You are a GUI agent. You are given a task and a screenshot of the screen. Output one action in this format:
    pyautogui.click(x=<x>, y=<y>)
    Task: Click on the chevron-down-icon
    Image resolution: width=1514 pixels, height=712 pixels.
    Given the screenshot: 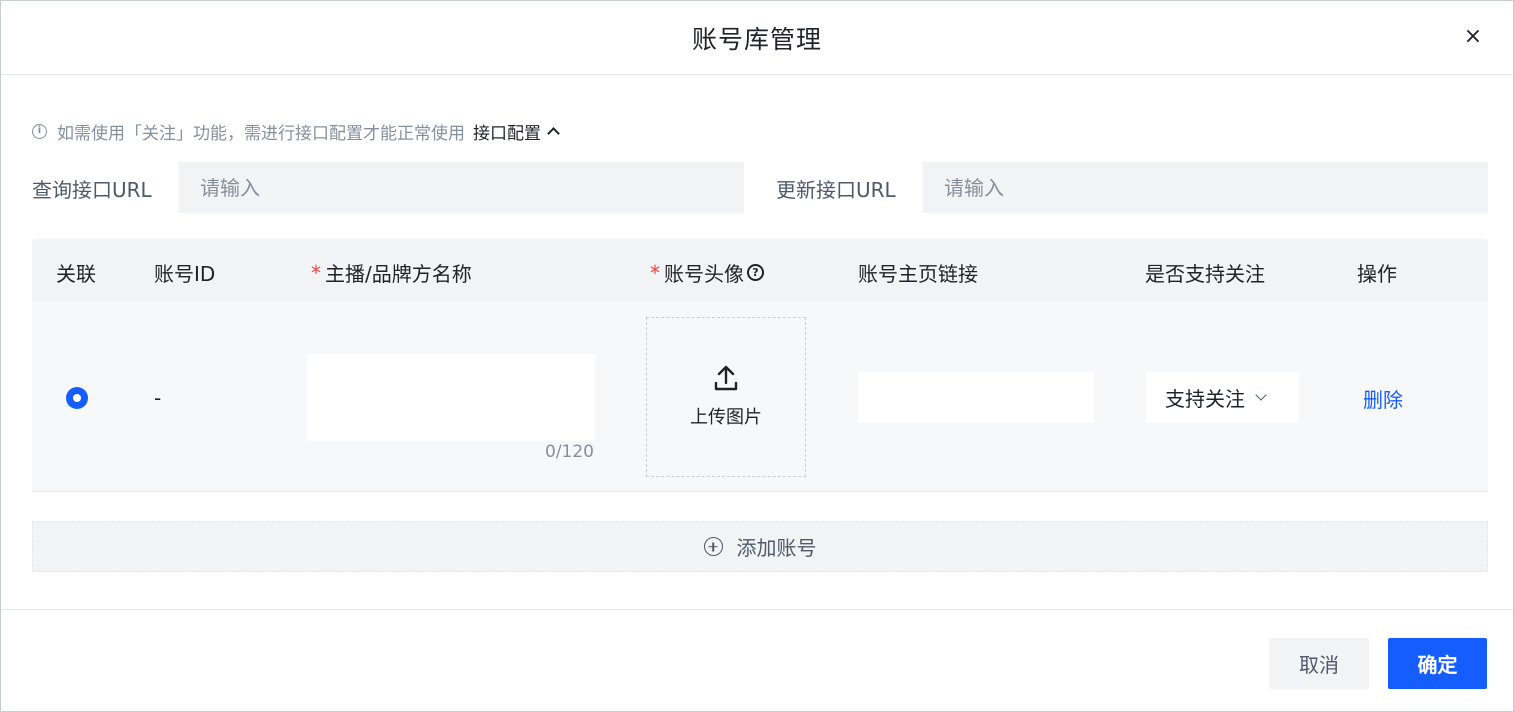 What is the action you would take?
    pyautogui.click(x=1261, y=395)
    